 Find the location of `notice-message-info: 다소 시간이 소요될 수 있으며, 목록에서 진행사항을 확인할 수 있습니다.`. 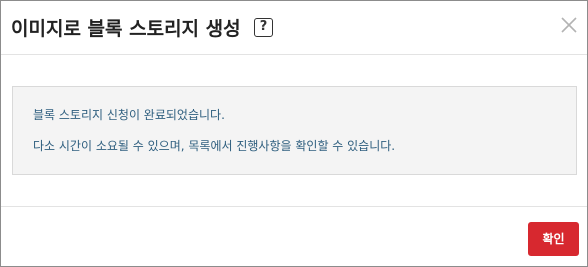

notice-message-info: 다소 시간이 소요될 수 있으며, 목록에서 진행사항을 확인할 수 있습니다. is located at coordinates (214, 146).